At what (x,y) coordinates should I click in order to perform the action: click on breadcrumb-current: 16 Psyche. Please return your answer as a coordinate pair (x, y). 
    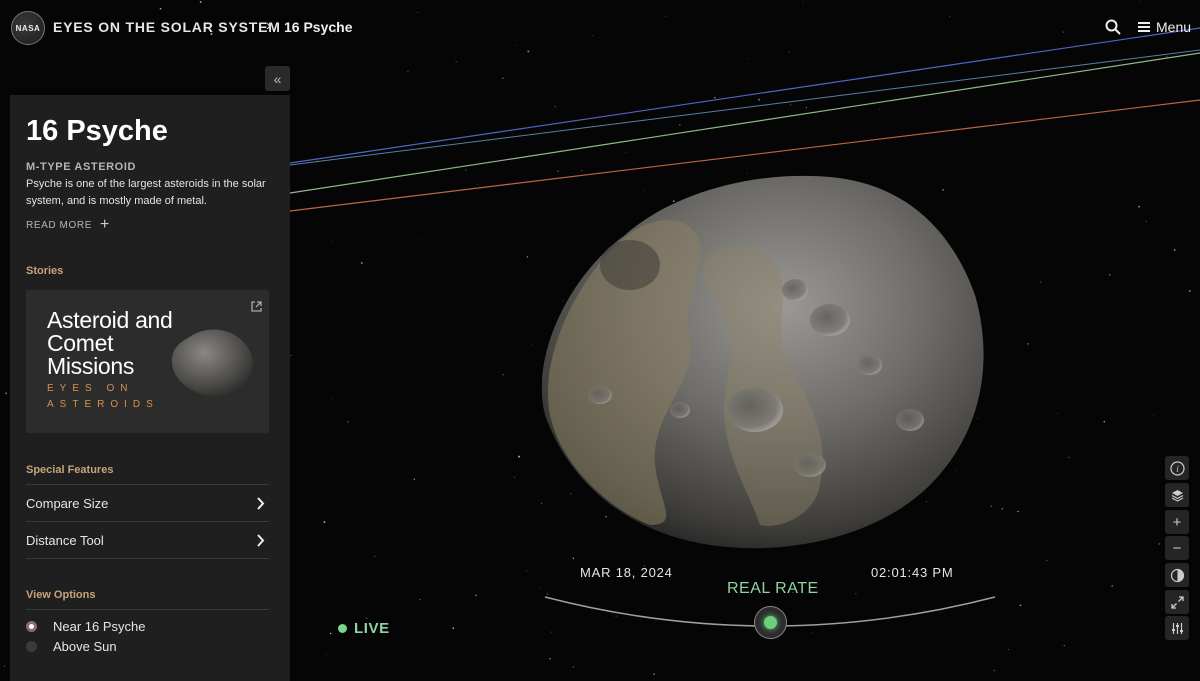
    Looking at the image, I should click on (318, 27).